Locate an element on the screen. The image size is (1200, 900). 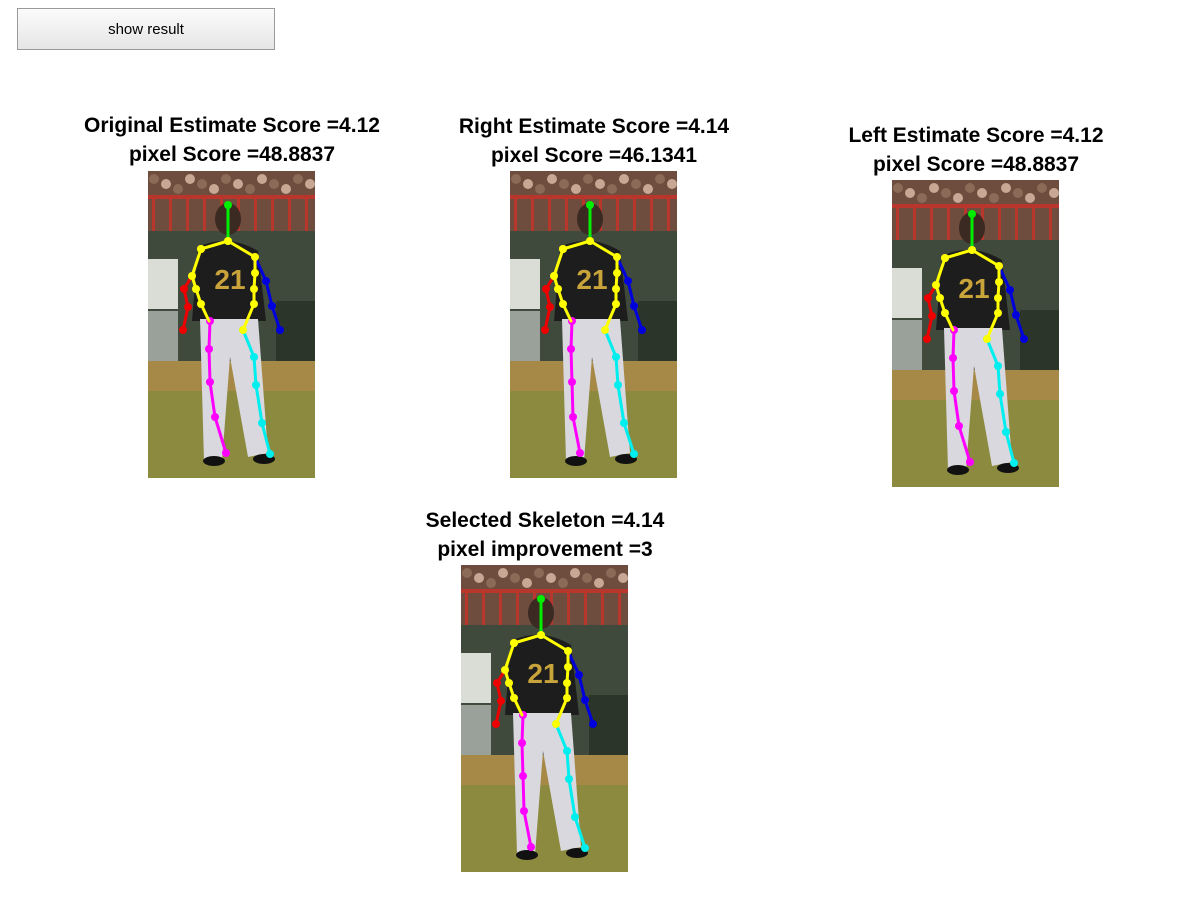
panel-selected-pixel-improvement: pixel improvement =3 is located at coordinates (545, 549).